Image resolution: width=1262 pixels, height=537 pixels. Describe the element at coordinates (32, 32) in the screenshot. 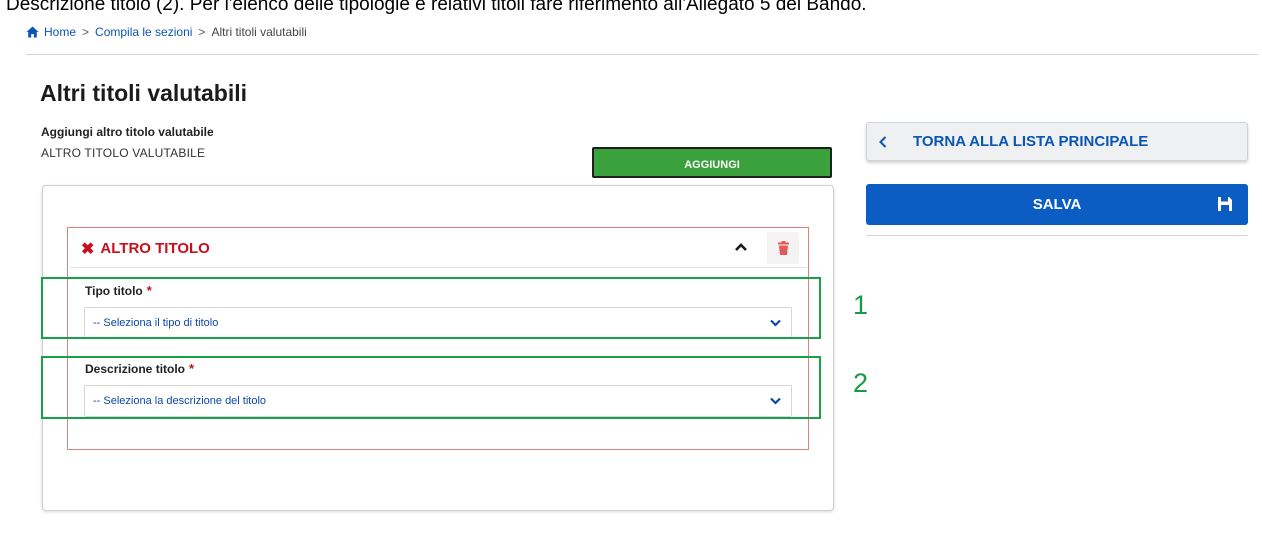

I see `home-icon` at that location.